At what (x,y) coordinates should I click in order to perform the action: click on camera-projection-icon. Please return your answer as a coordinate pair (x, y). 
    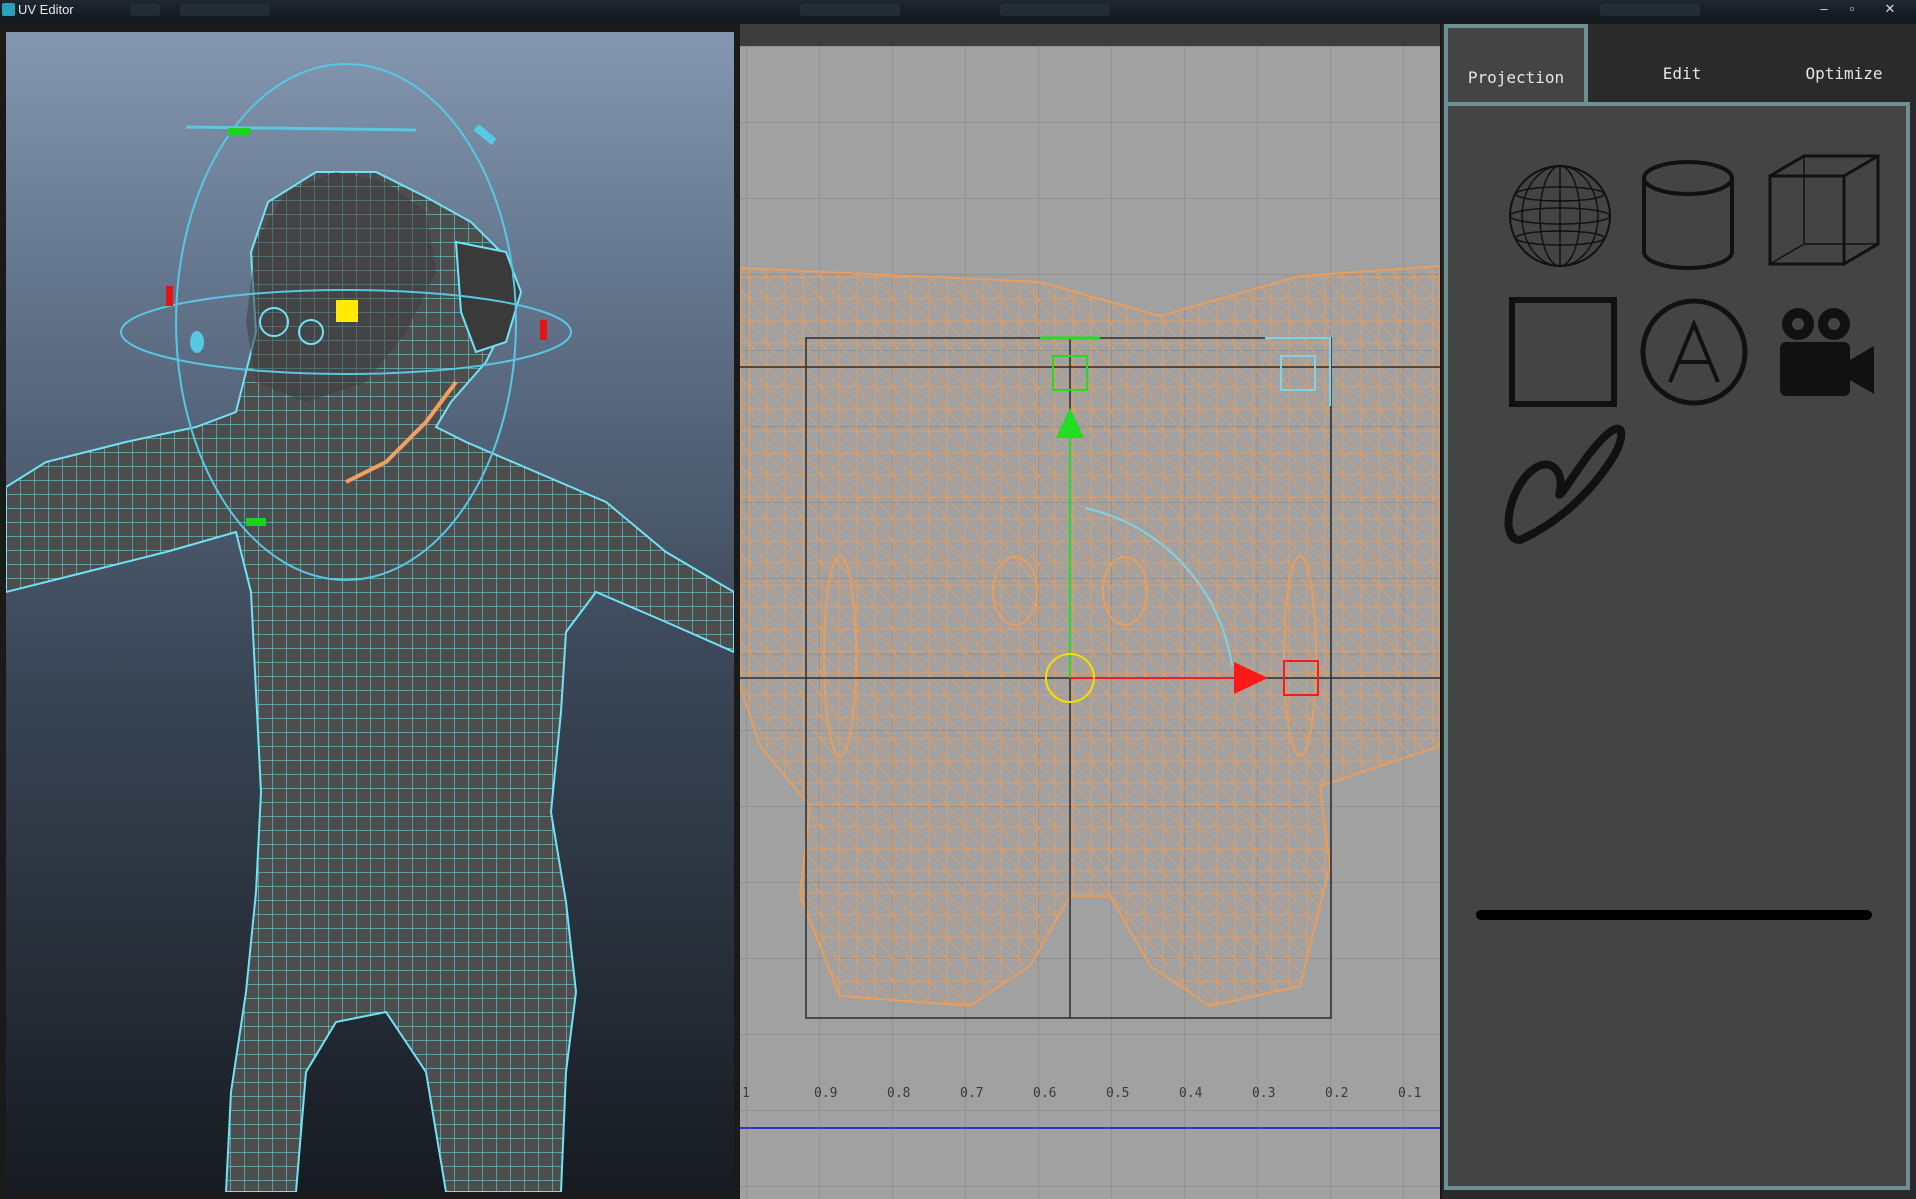
    Looking at the image, I should click on (1826, 352).